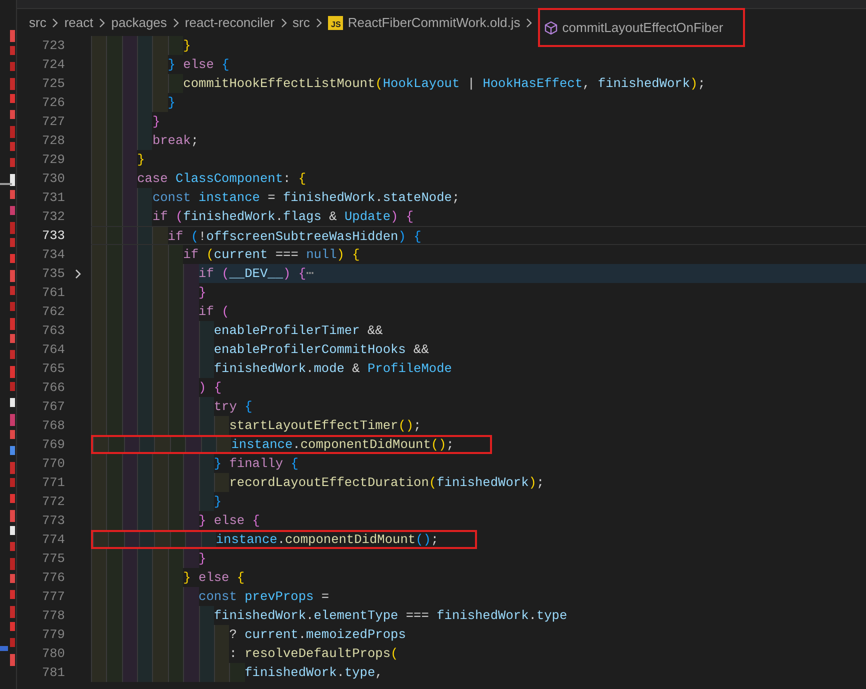  What do you see at coordinates (202, 273) in the screenshot?
I see `code-line: if (__DEV__) {⋯` at bounding box center [202, 273].